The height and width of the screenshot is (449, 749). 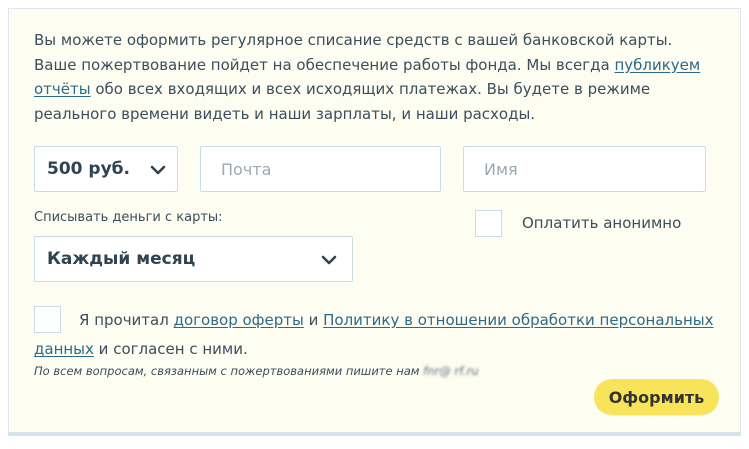 I want to click on anonymous-checkbox, so click(x=488, y=223).